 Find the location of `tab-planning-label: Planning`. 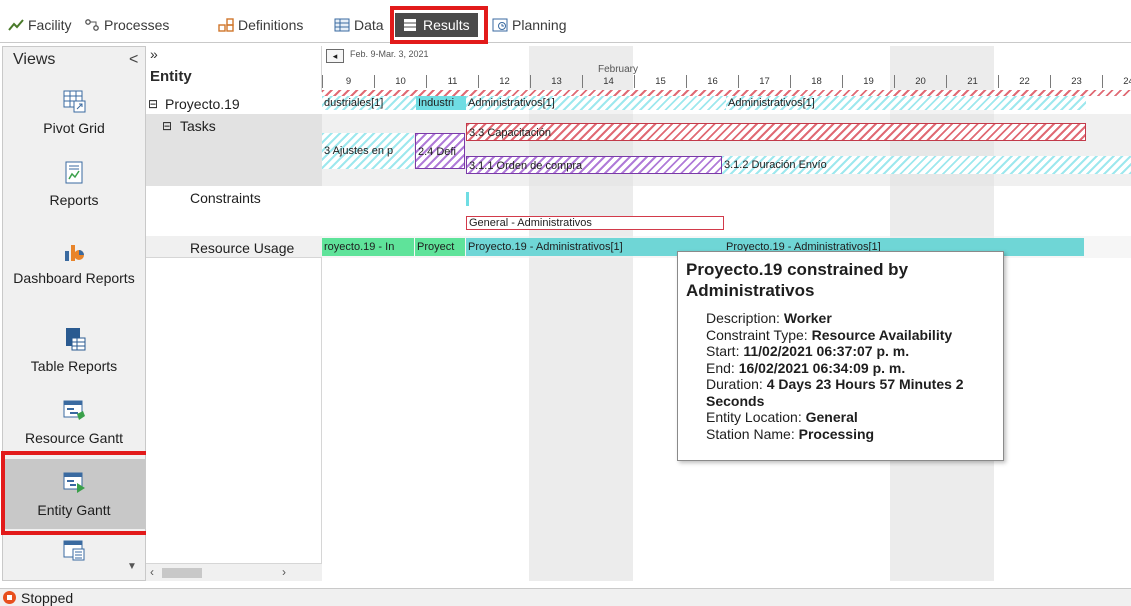

tab-planning-label: Planning is located at coordinates (539, 25).